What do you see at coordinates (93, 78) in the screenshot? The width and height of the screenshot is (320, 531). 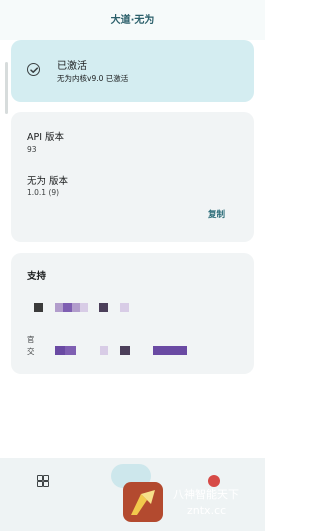 I see `status-subtitle: 无为内核v9.0 已激活` at bounding box center [93, 78].